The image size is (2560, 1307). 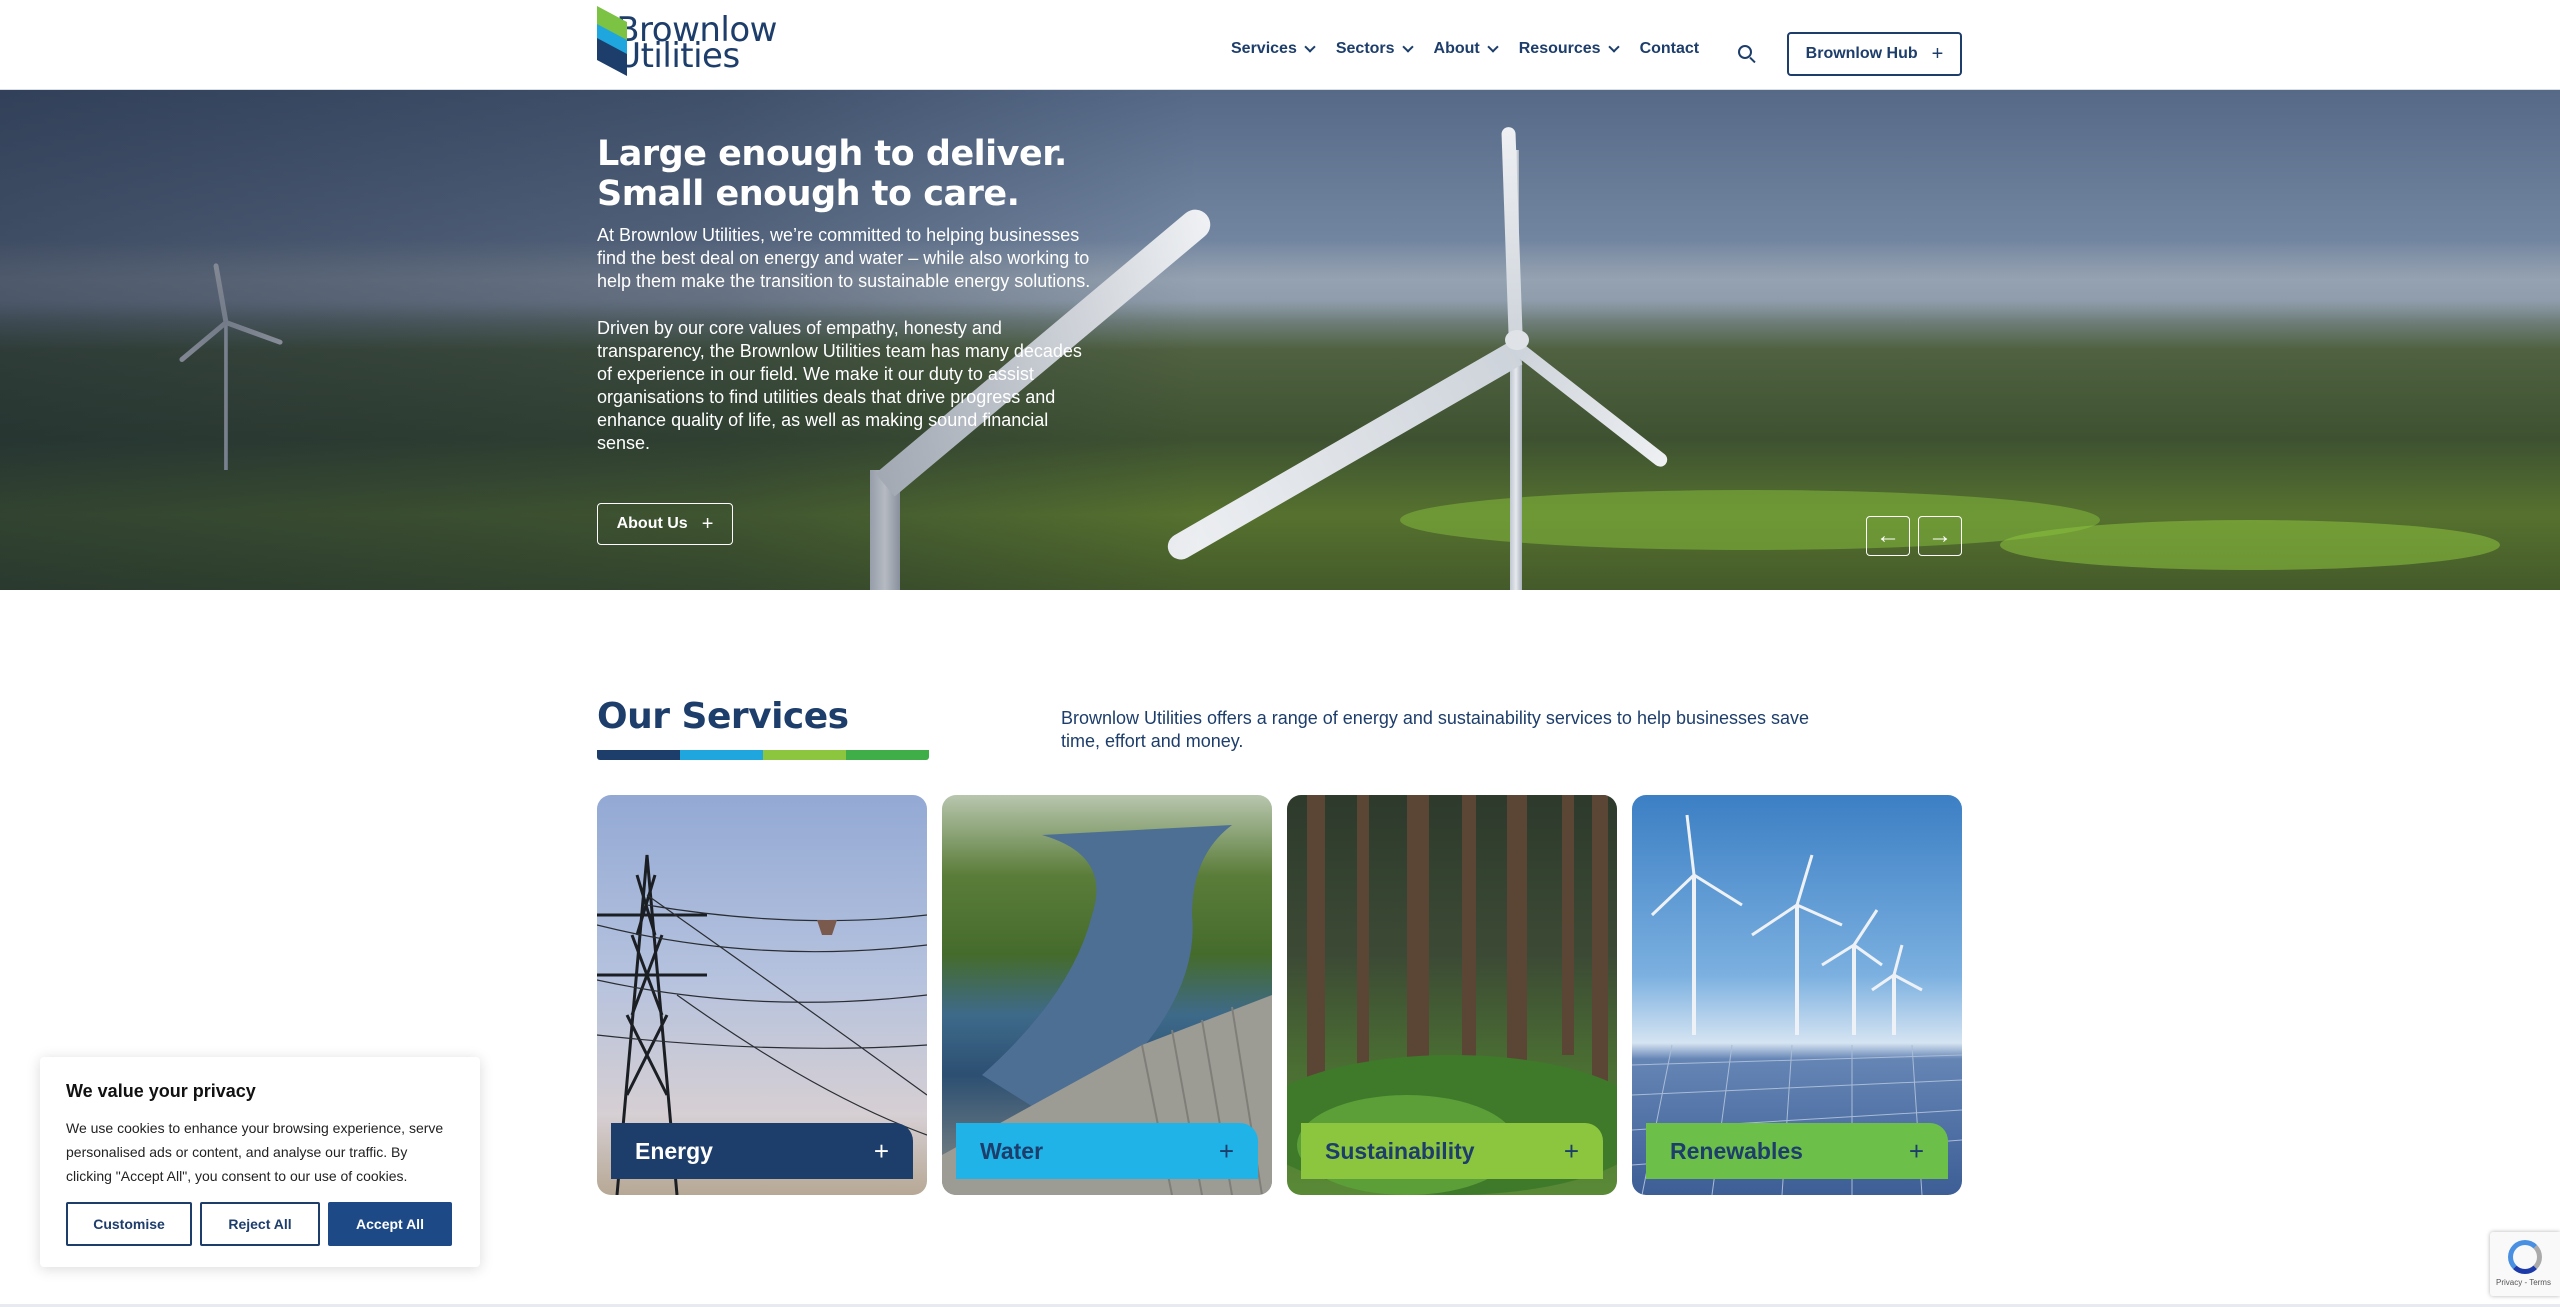 I want to click on services-color-bar, so click(x=763, y=755).